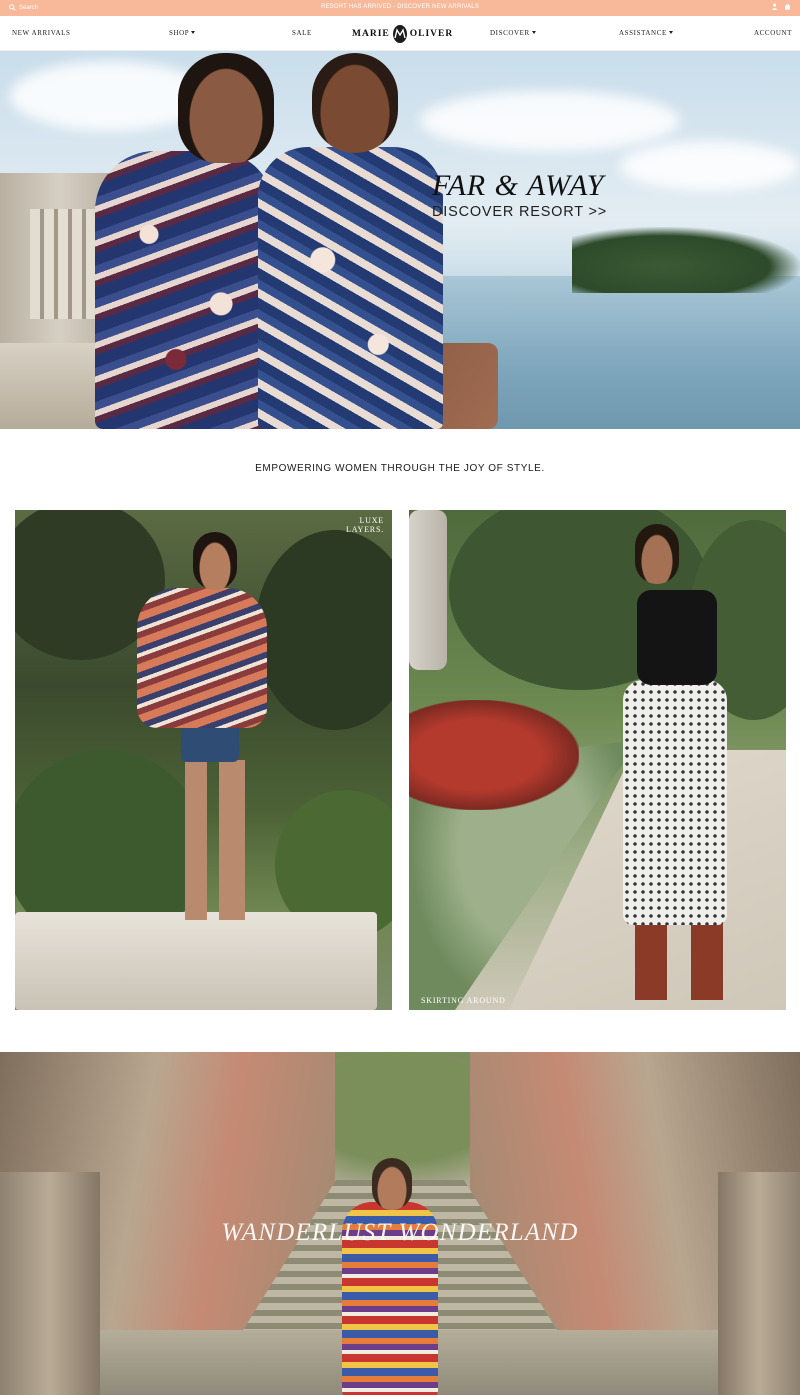 This screenshot has width=800, height=1395. What do you see at coordinates (774, 6) in the screenshot?
I see `user-icon` at bounding box center [774, 6].